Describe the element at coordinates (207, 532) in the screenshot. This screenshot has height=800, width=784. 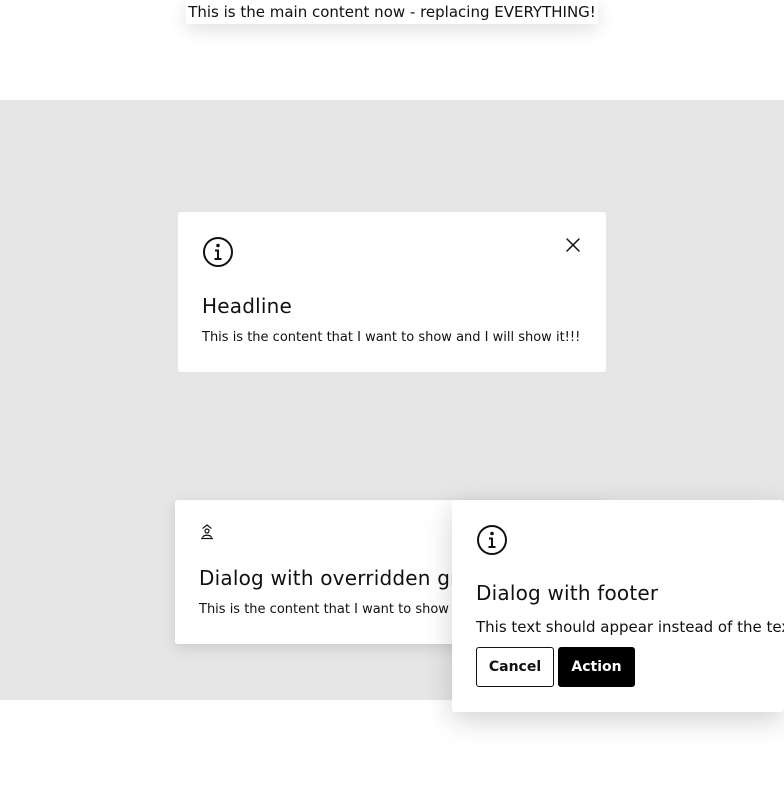
I see `person-up-icon` at that location.